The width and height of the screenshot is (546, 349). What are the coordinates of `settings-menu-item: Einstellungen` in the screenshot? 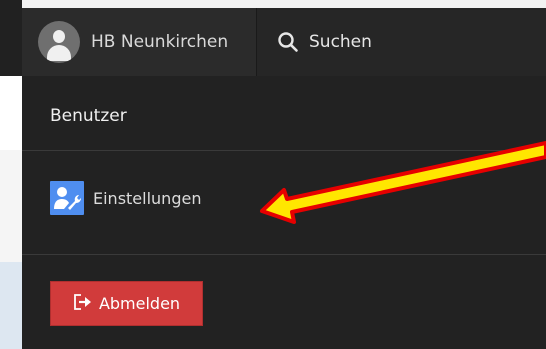 It's located at (125, 198).